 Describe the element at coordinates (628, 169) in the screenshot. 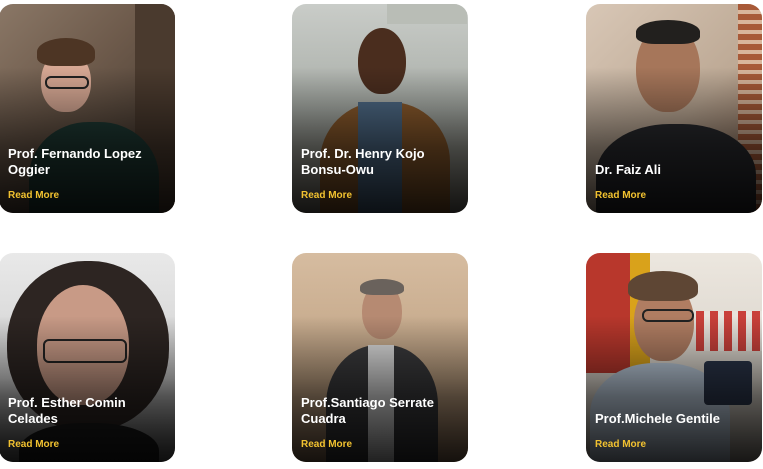

I see `faculty-name: Dr. Faiz Ali` at that location.